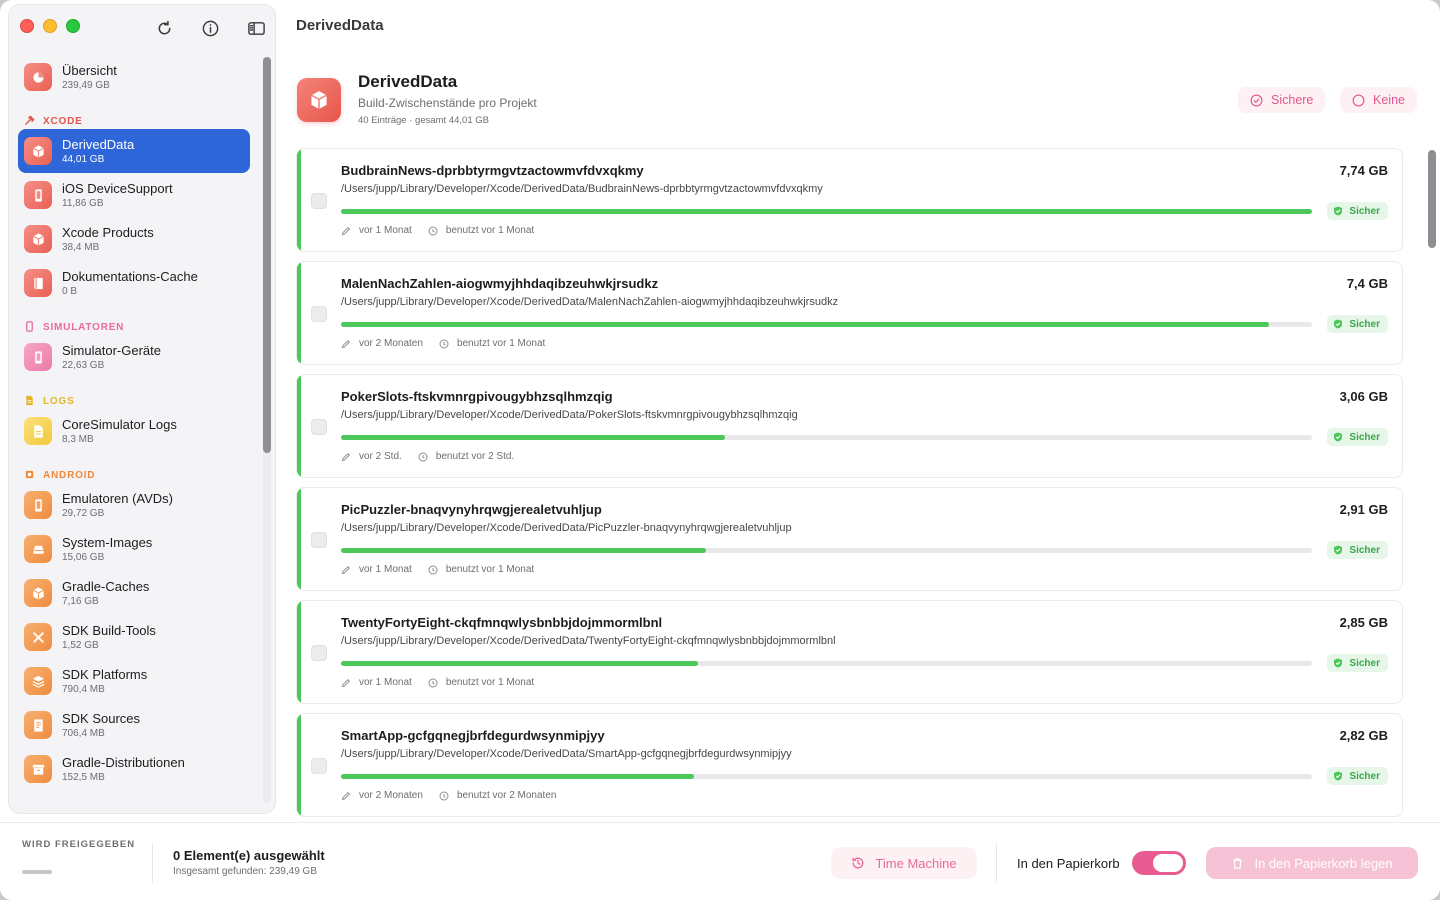 The image size is (1440, 900). Describe the element at coordinates (473, 735) in the screenshot. I see `entry-name: SmartApp-gcfgqnegjbrfdegurdwsynmipjyy` at that location.